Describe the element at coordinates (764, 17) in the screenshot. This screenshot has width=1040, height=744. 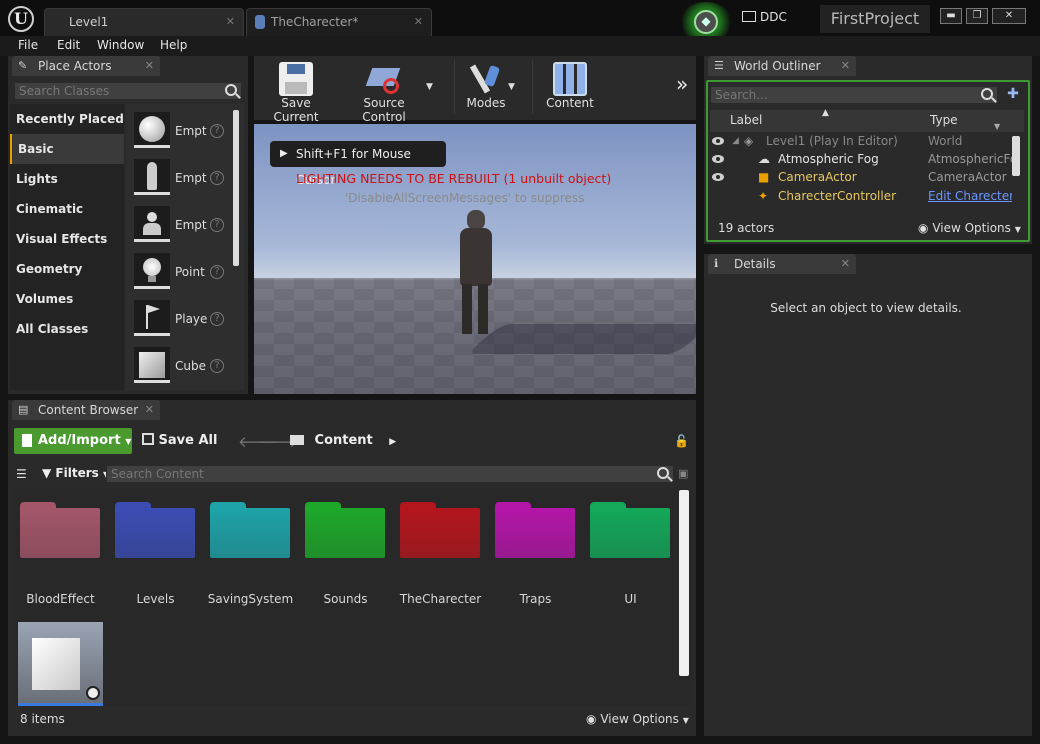
I see `ddc-button: DDC` at that location.